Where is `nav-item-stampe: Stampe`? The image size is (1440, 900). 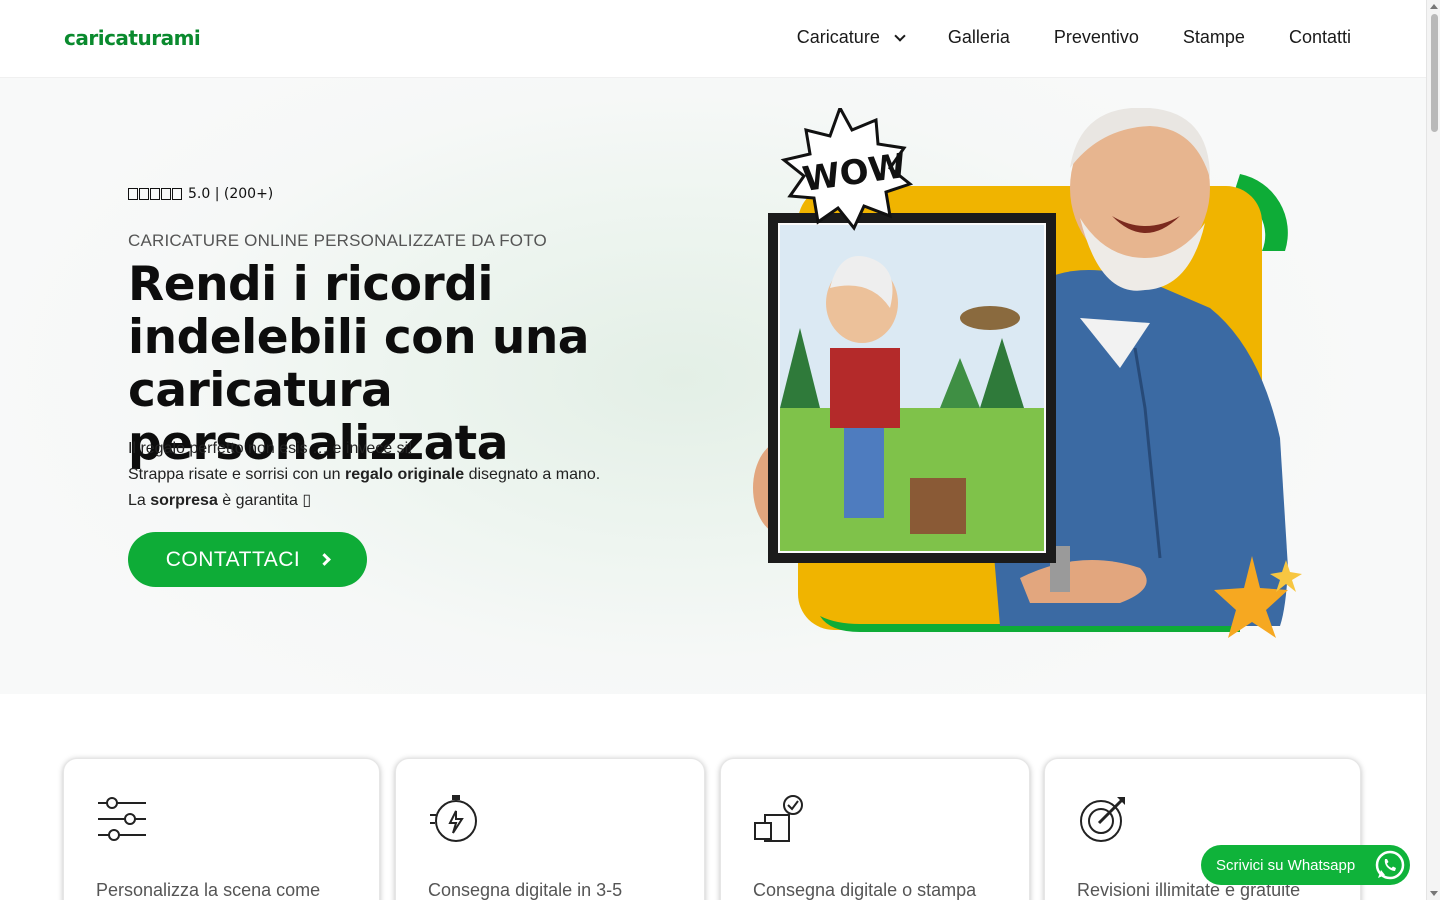
nav-item-stampe: Stampe is located at coordinates (1214, 37).